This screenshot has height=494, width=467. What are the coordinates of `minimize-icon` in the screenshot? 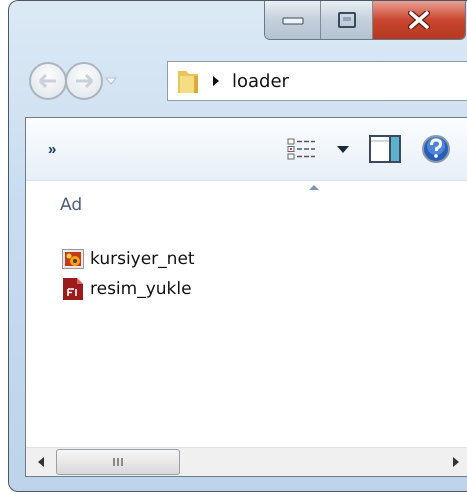 It's located at (293, 20).